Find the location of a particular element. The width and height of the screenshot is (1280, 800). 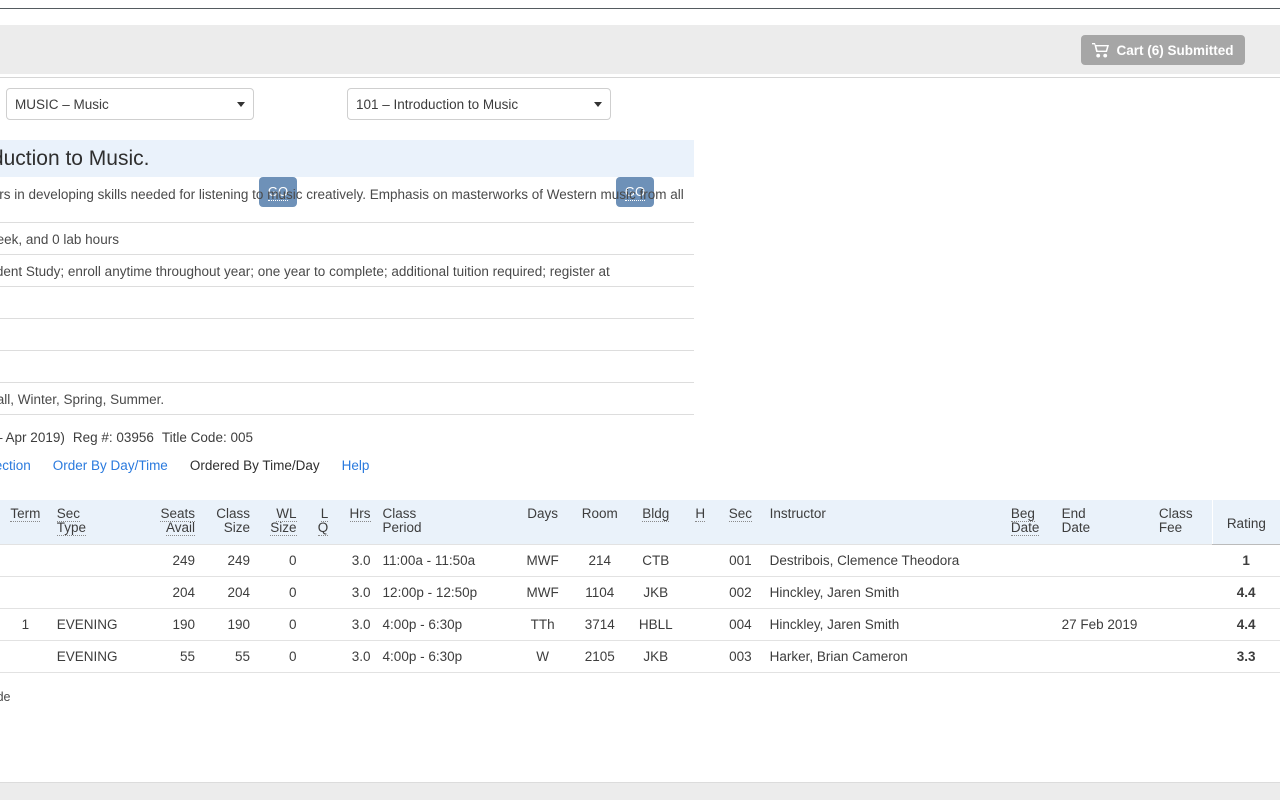

col-header-room: Room is located at coordinates (600, 522).